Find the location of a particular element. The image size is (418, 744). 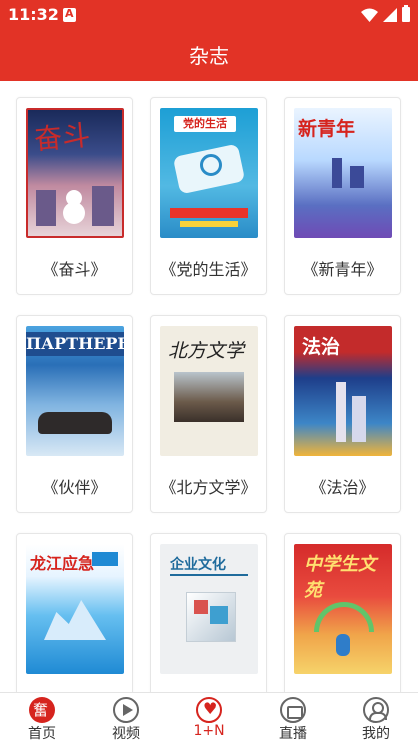

status-bar: 11:32 is located at coordinates (209, 15).